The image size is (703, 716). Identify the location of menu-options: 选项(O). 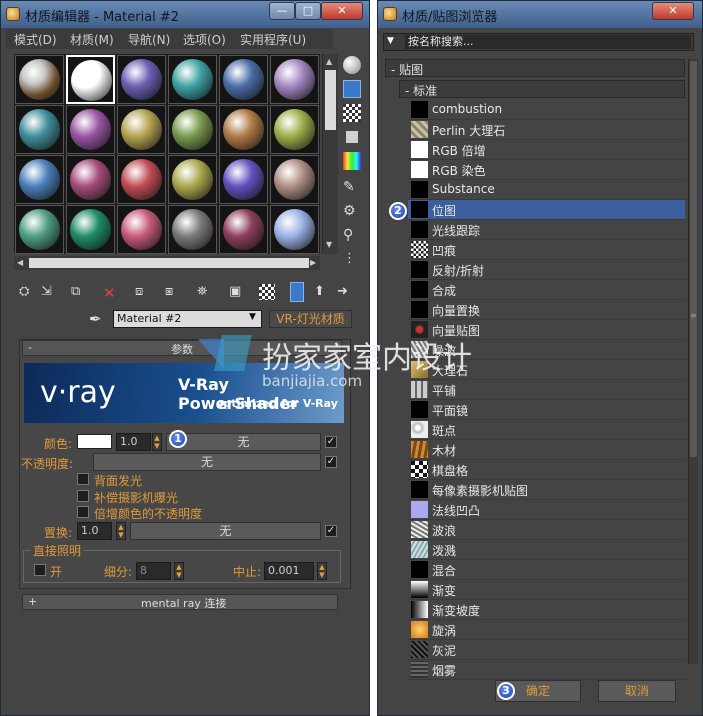
(204, 39).